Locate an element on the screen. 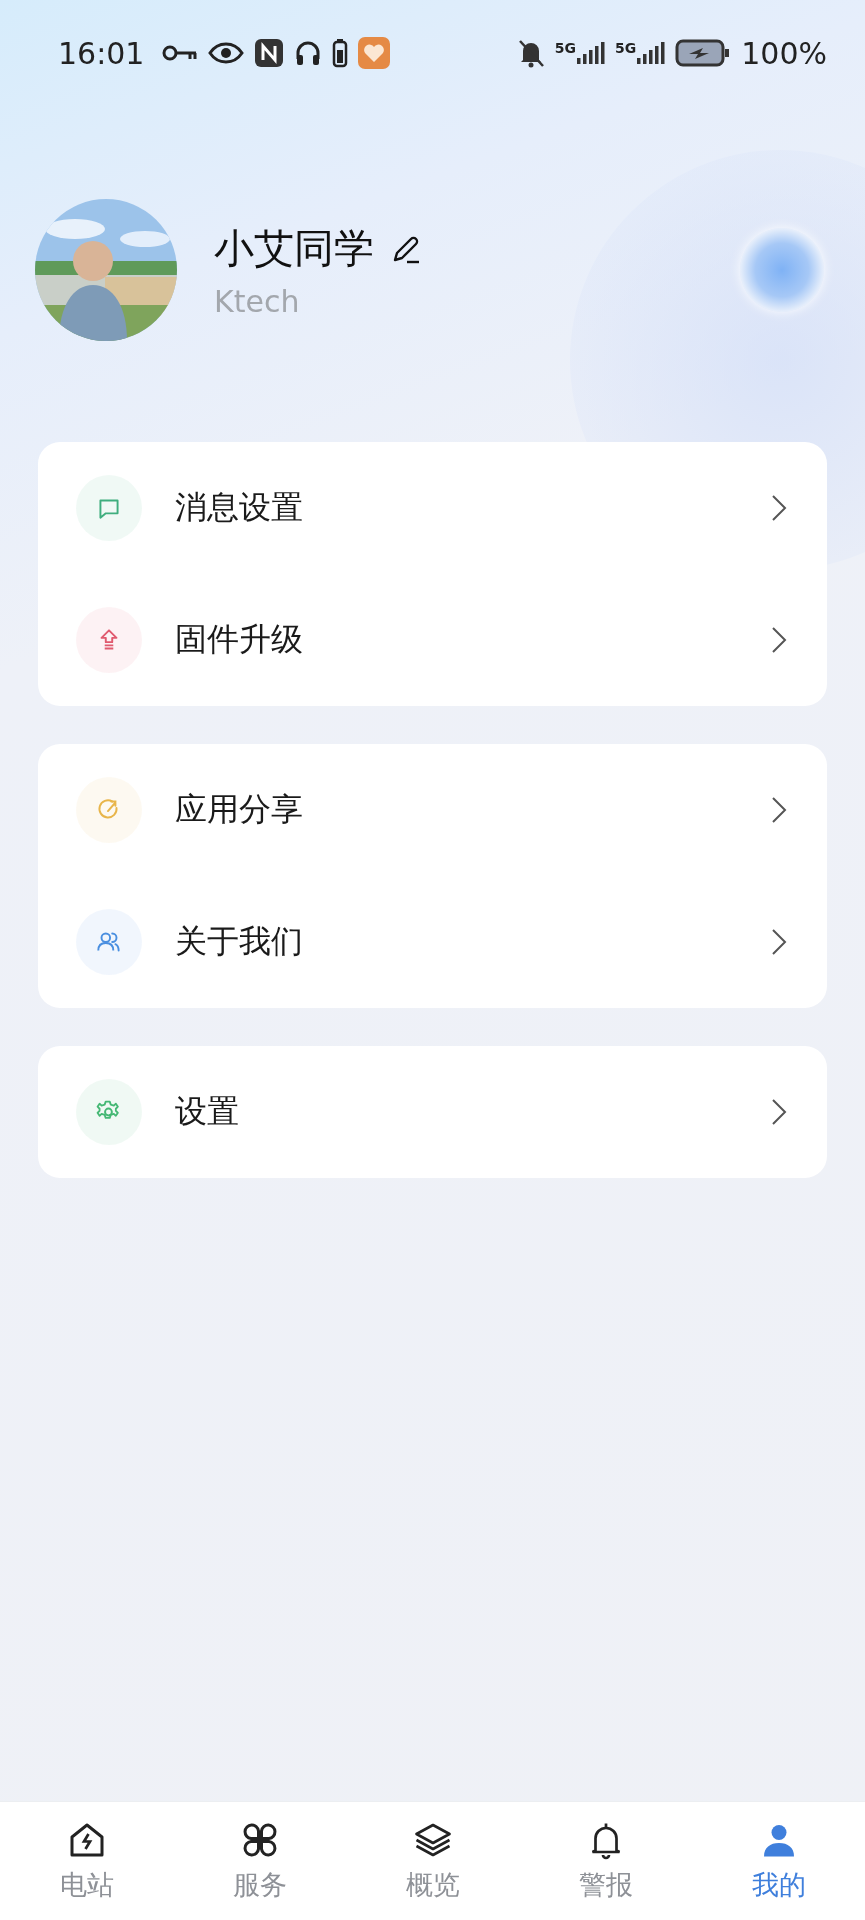 The width and height of the screenshot is (865, 1920). battery-icon is located at coordinates (340, 53).